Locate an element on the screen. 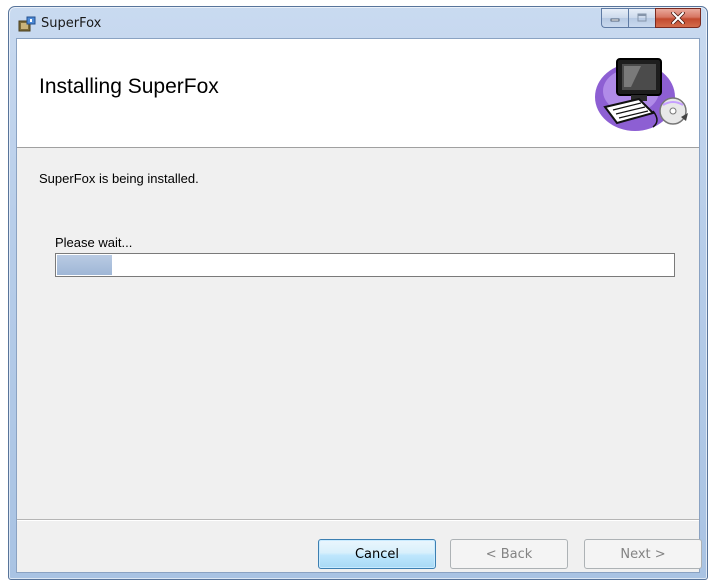 The width and height of the screenshot is (710, 583). next-button: Next > is located at coordinates (643, 554).